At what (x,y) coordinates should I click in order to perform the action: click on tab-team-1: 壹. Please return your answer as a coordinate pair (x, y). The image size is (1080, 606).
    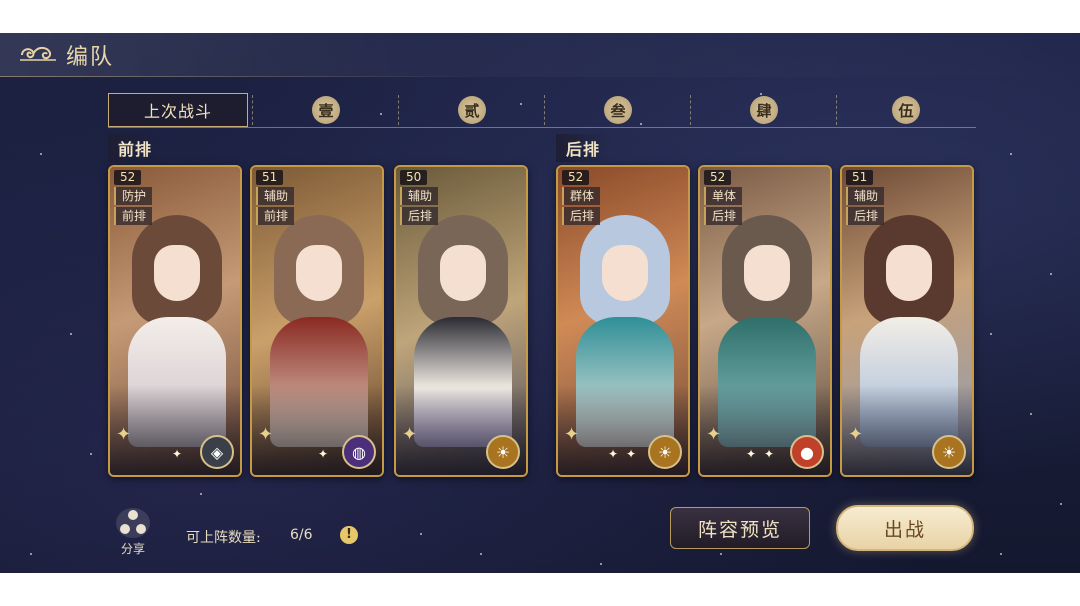
    Looking at the image, I should click on (326, 110).